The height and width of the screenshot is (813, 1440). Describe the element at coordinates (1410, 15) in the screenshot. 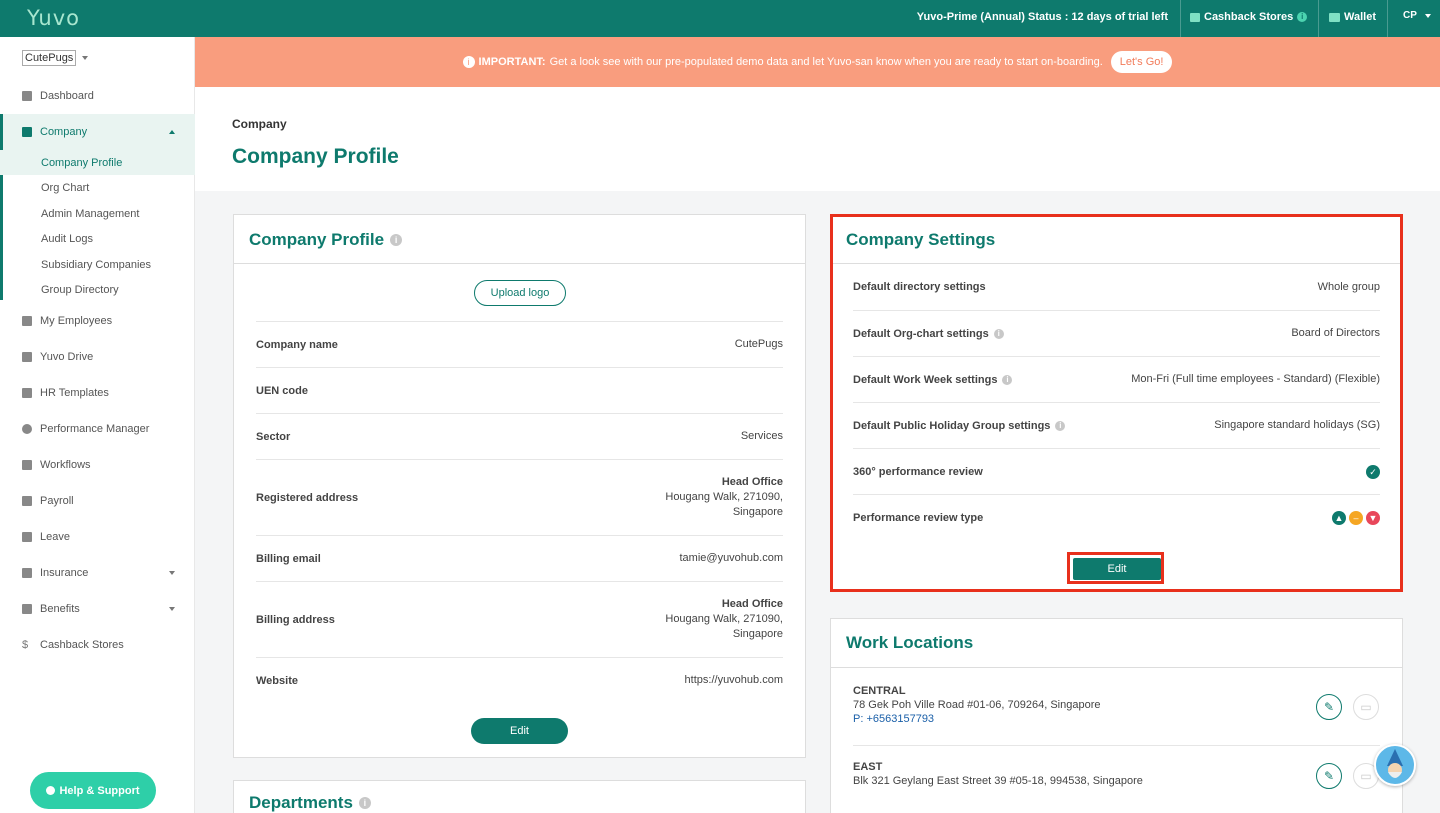

I see `user-initials: CP` at that location.